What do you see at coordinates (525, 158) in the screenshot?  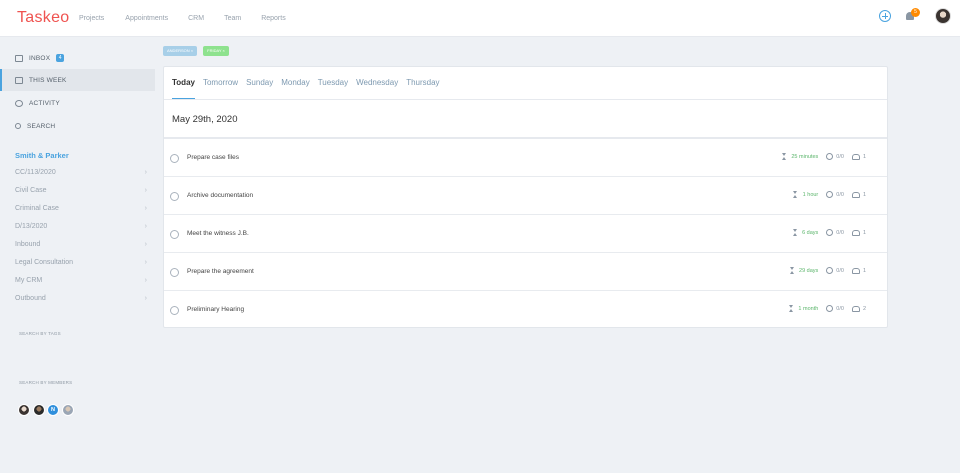 I see `task-row: Prepare case files 25 minutes 0/0 1` at bounding box center [525, 158].